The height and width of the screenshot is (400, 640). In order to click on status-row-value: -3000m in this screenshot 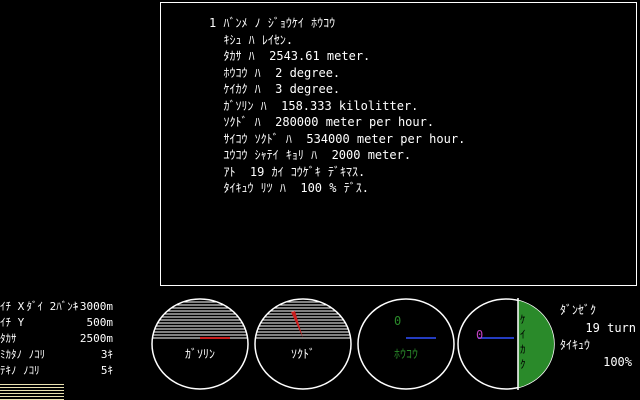, I will do `click(93, 306)`.